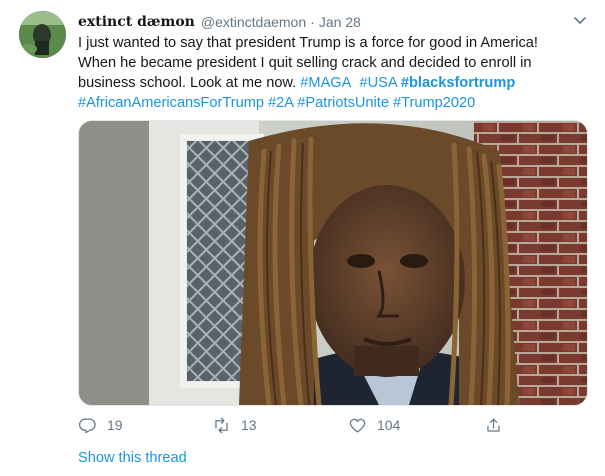 The width and height of the screenshot is (605, 476). I want to click on chevron-down-icon, so click(580, 20).